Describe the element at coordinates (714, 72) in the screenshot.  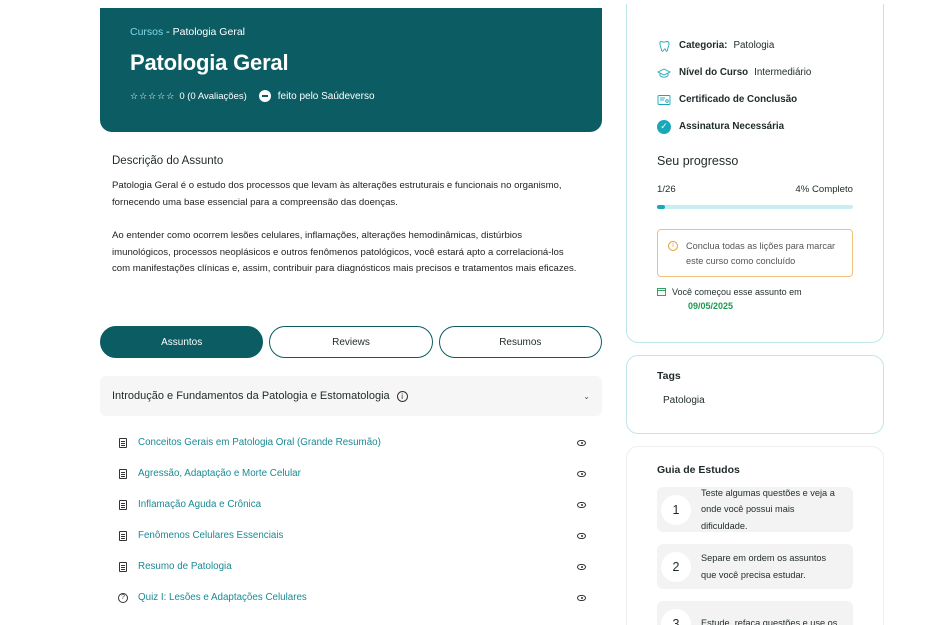
I see `level-label: Nível do Curso` at that location.